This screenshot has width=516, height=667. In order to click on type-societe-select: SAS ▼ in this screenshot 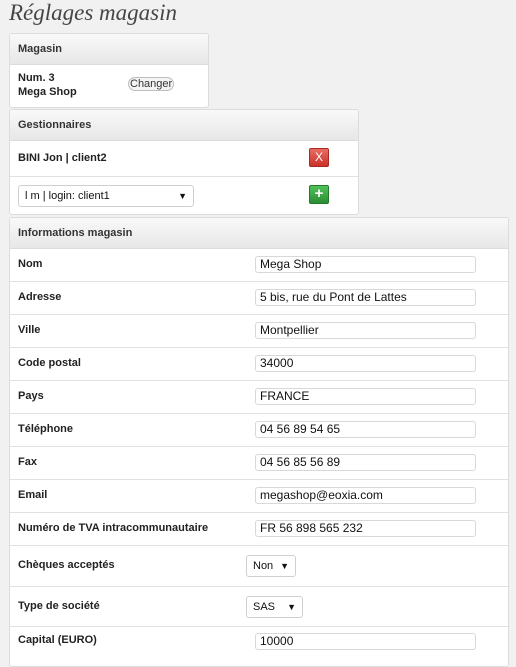, I will do `click(274, 607)`.